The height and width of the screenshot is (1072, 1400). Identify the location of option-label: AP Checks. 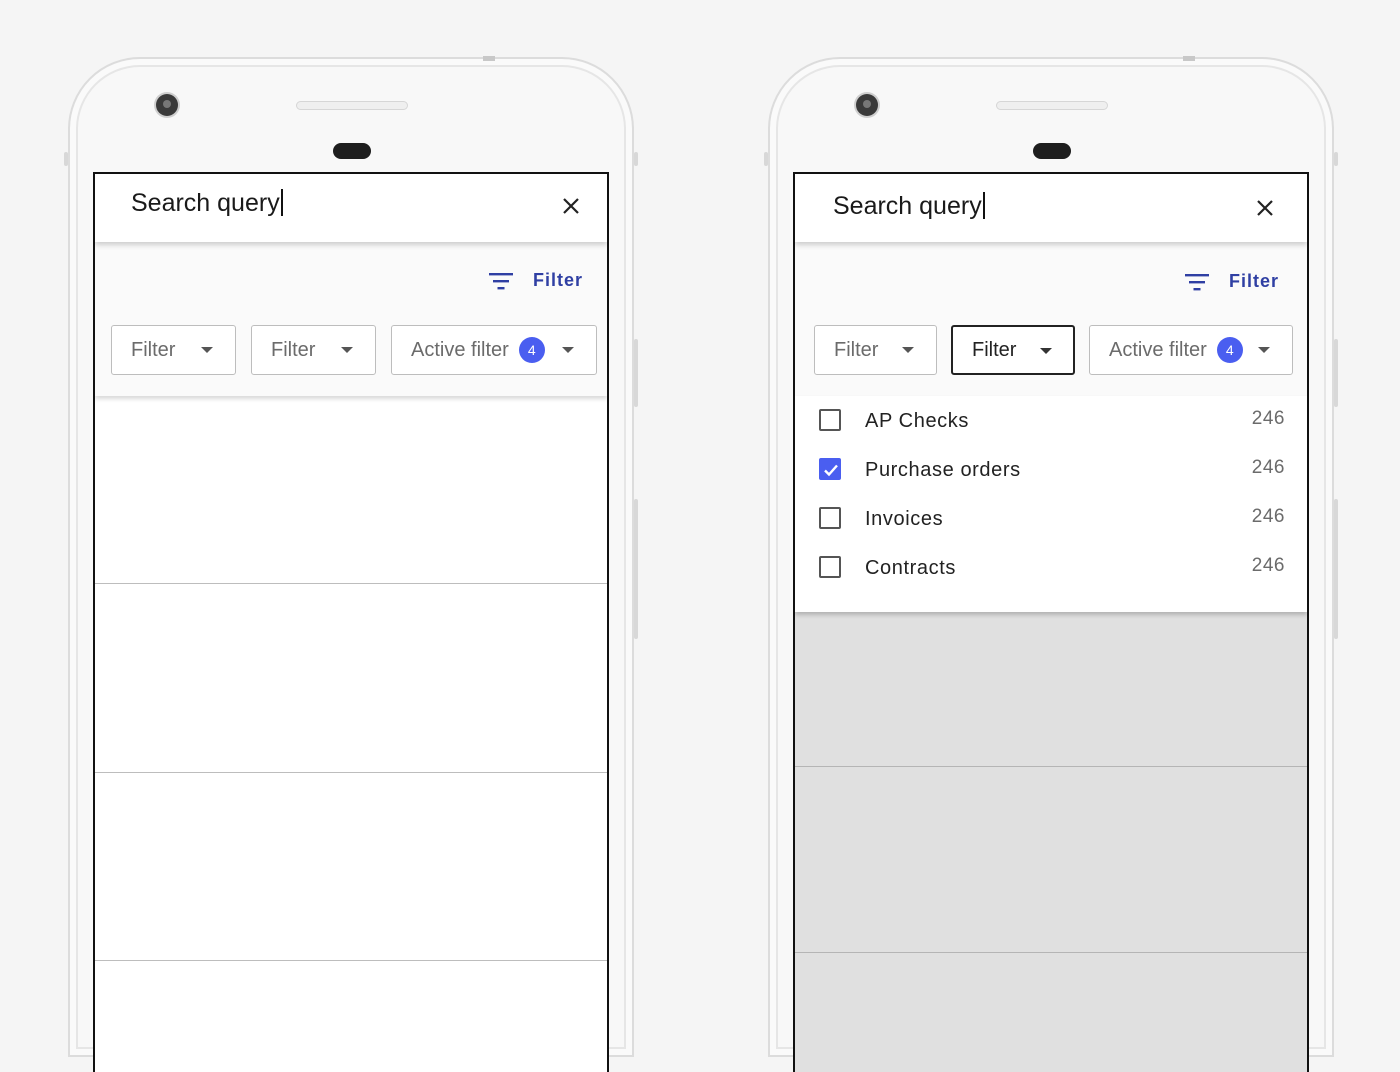
(917, 421).